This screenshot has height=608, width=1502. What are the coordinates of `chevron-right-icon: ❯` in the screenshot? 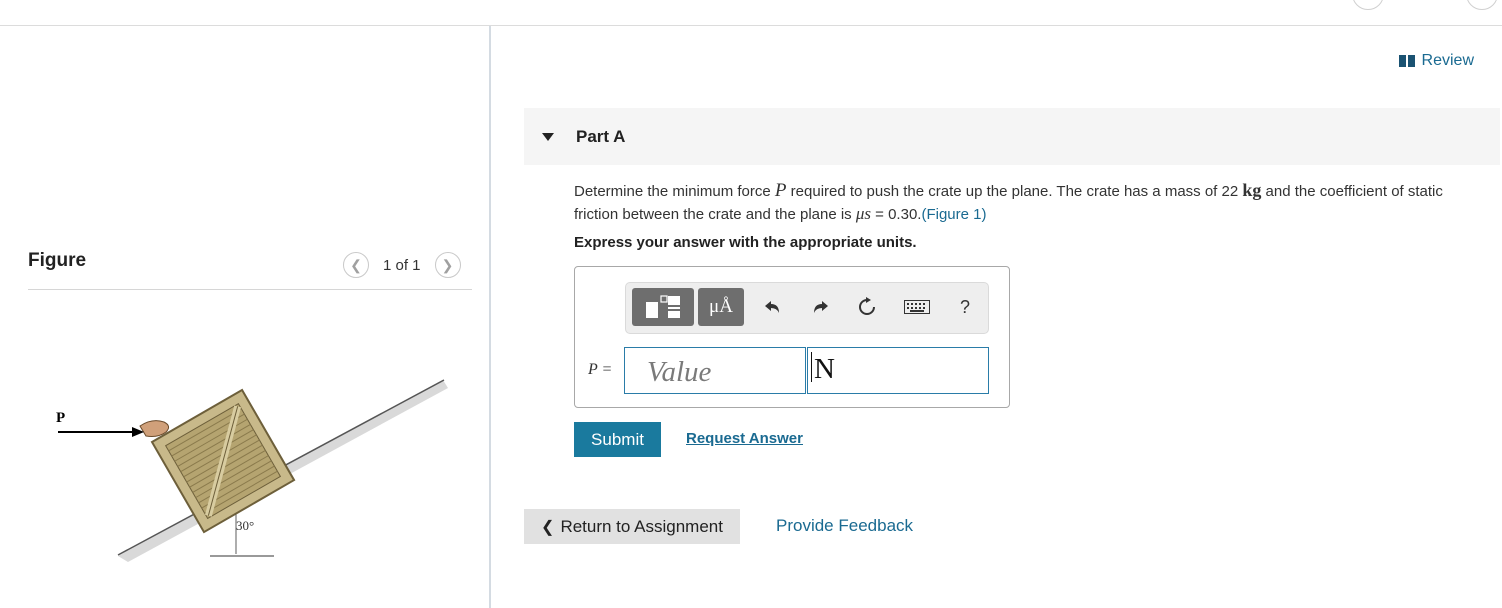 It's located at (447, 264).